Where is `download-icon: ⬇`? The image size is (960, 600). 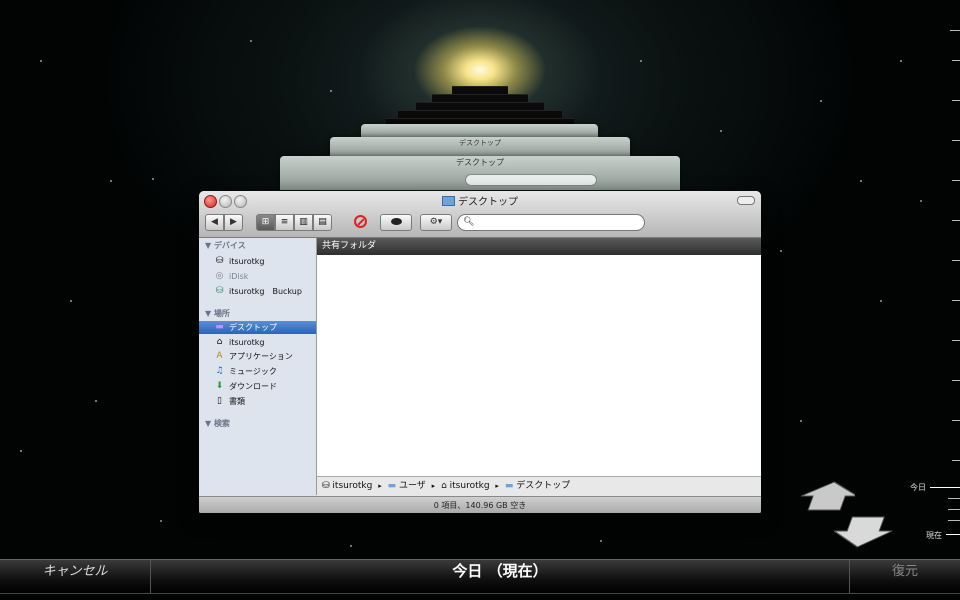
download-icon: ⬇ is located at coordinates (219, 386).